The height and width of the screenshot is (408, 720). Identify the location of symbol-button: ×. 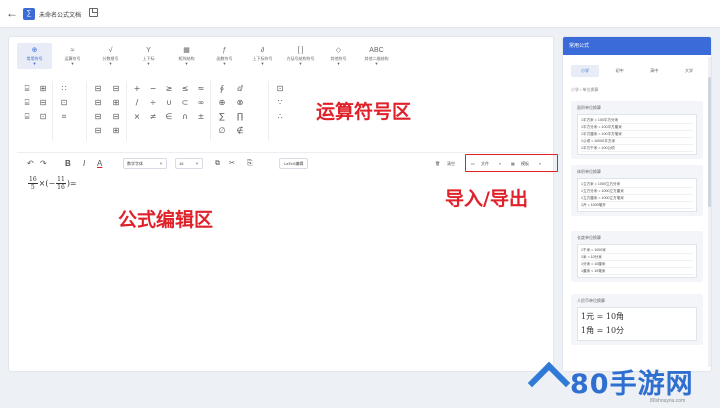
(137, 117).